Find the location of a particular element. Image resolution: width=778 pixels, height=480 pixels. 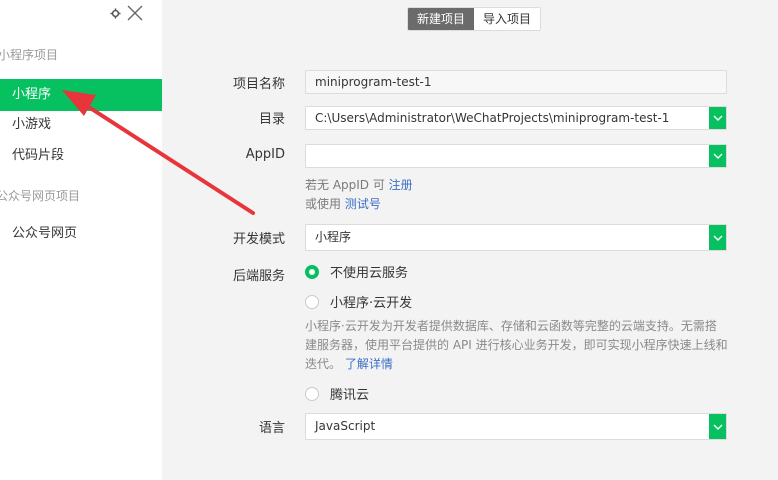

sidebar-item-official-account-web: 公众号网页 is located at coordinates (81, 234).